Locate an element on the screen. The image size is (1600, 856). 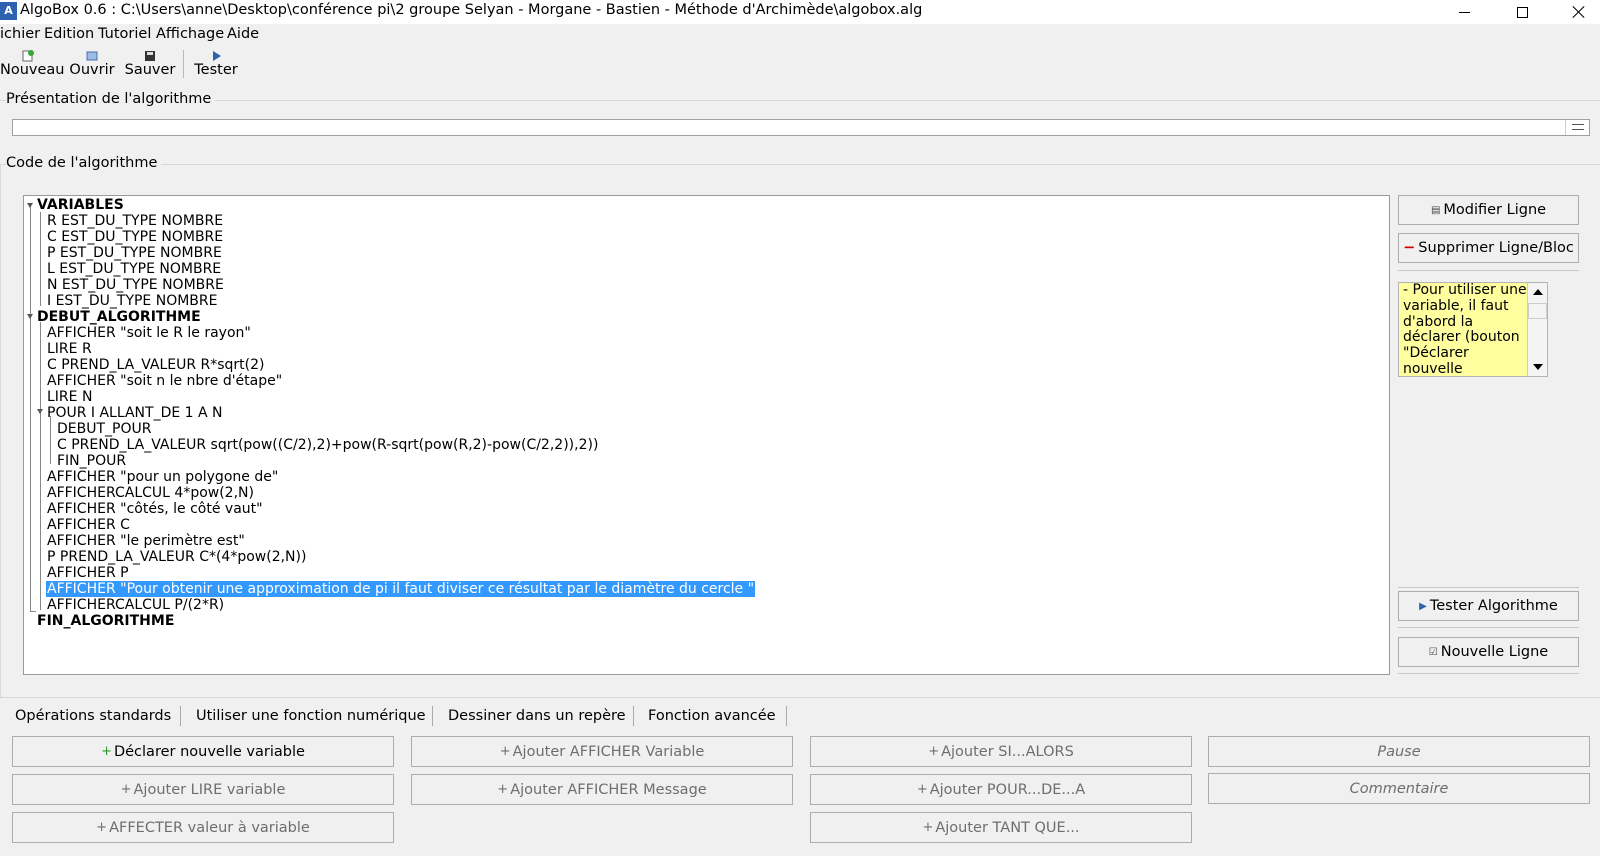
scroll-thumb is located at coordinates (1537, 311).